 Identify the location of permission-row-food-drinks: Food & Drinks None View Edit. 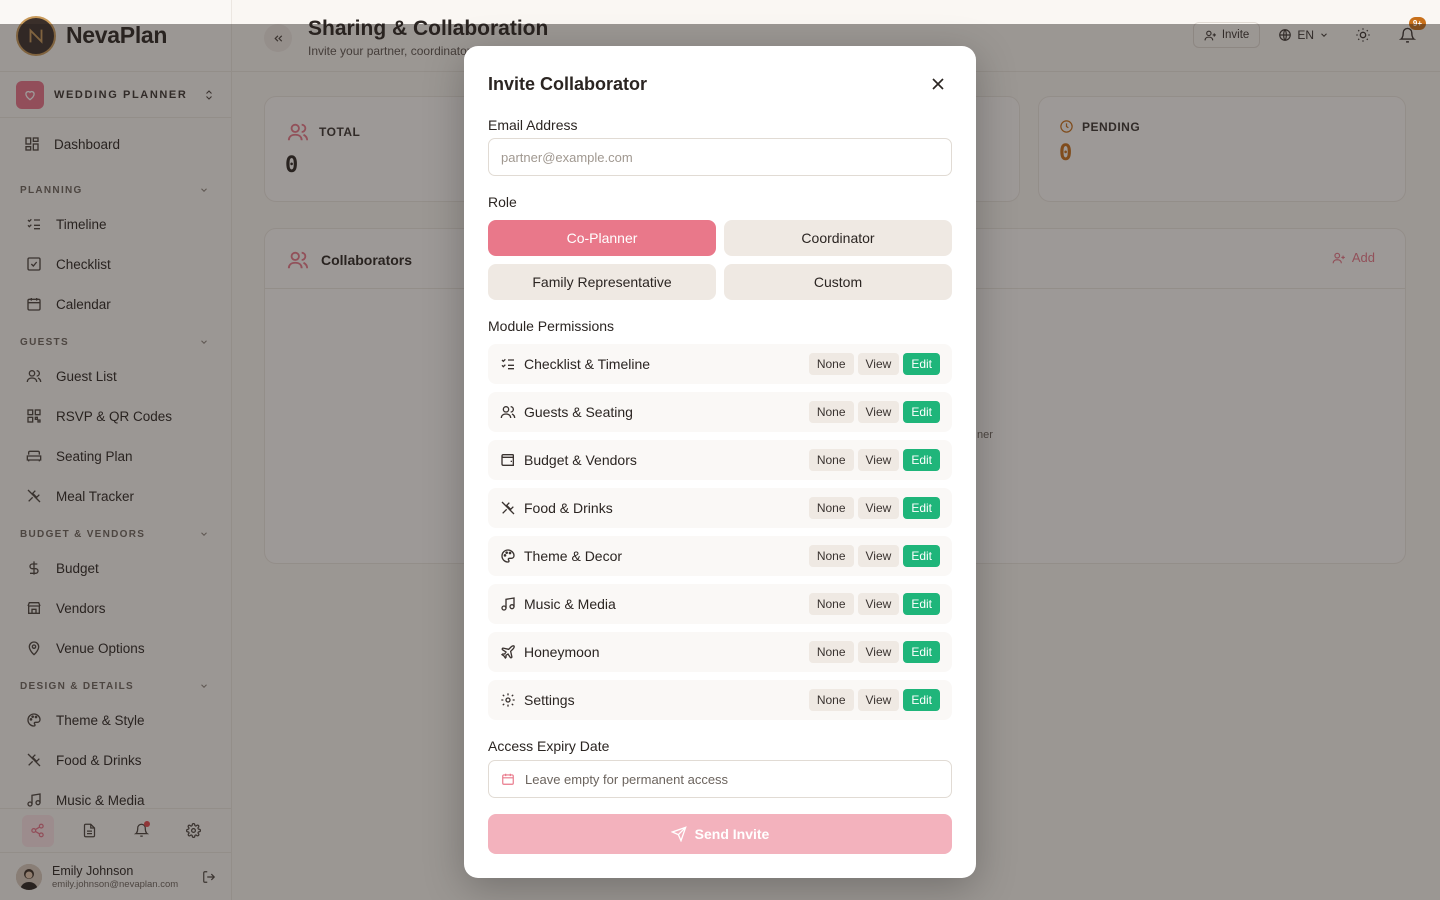
(720, 508).